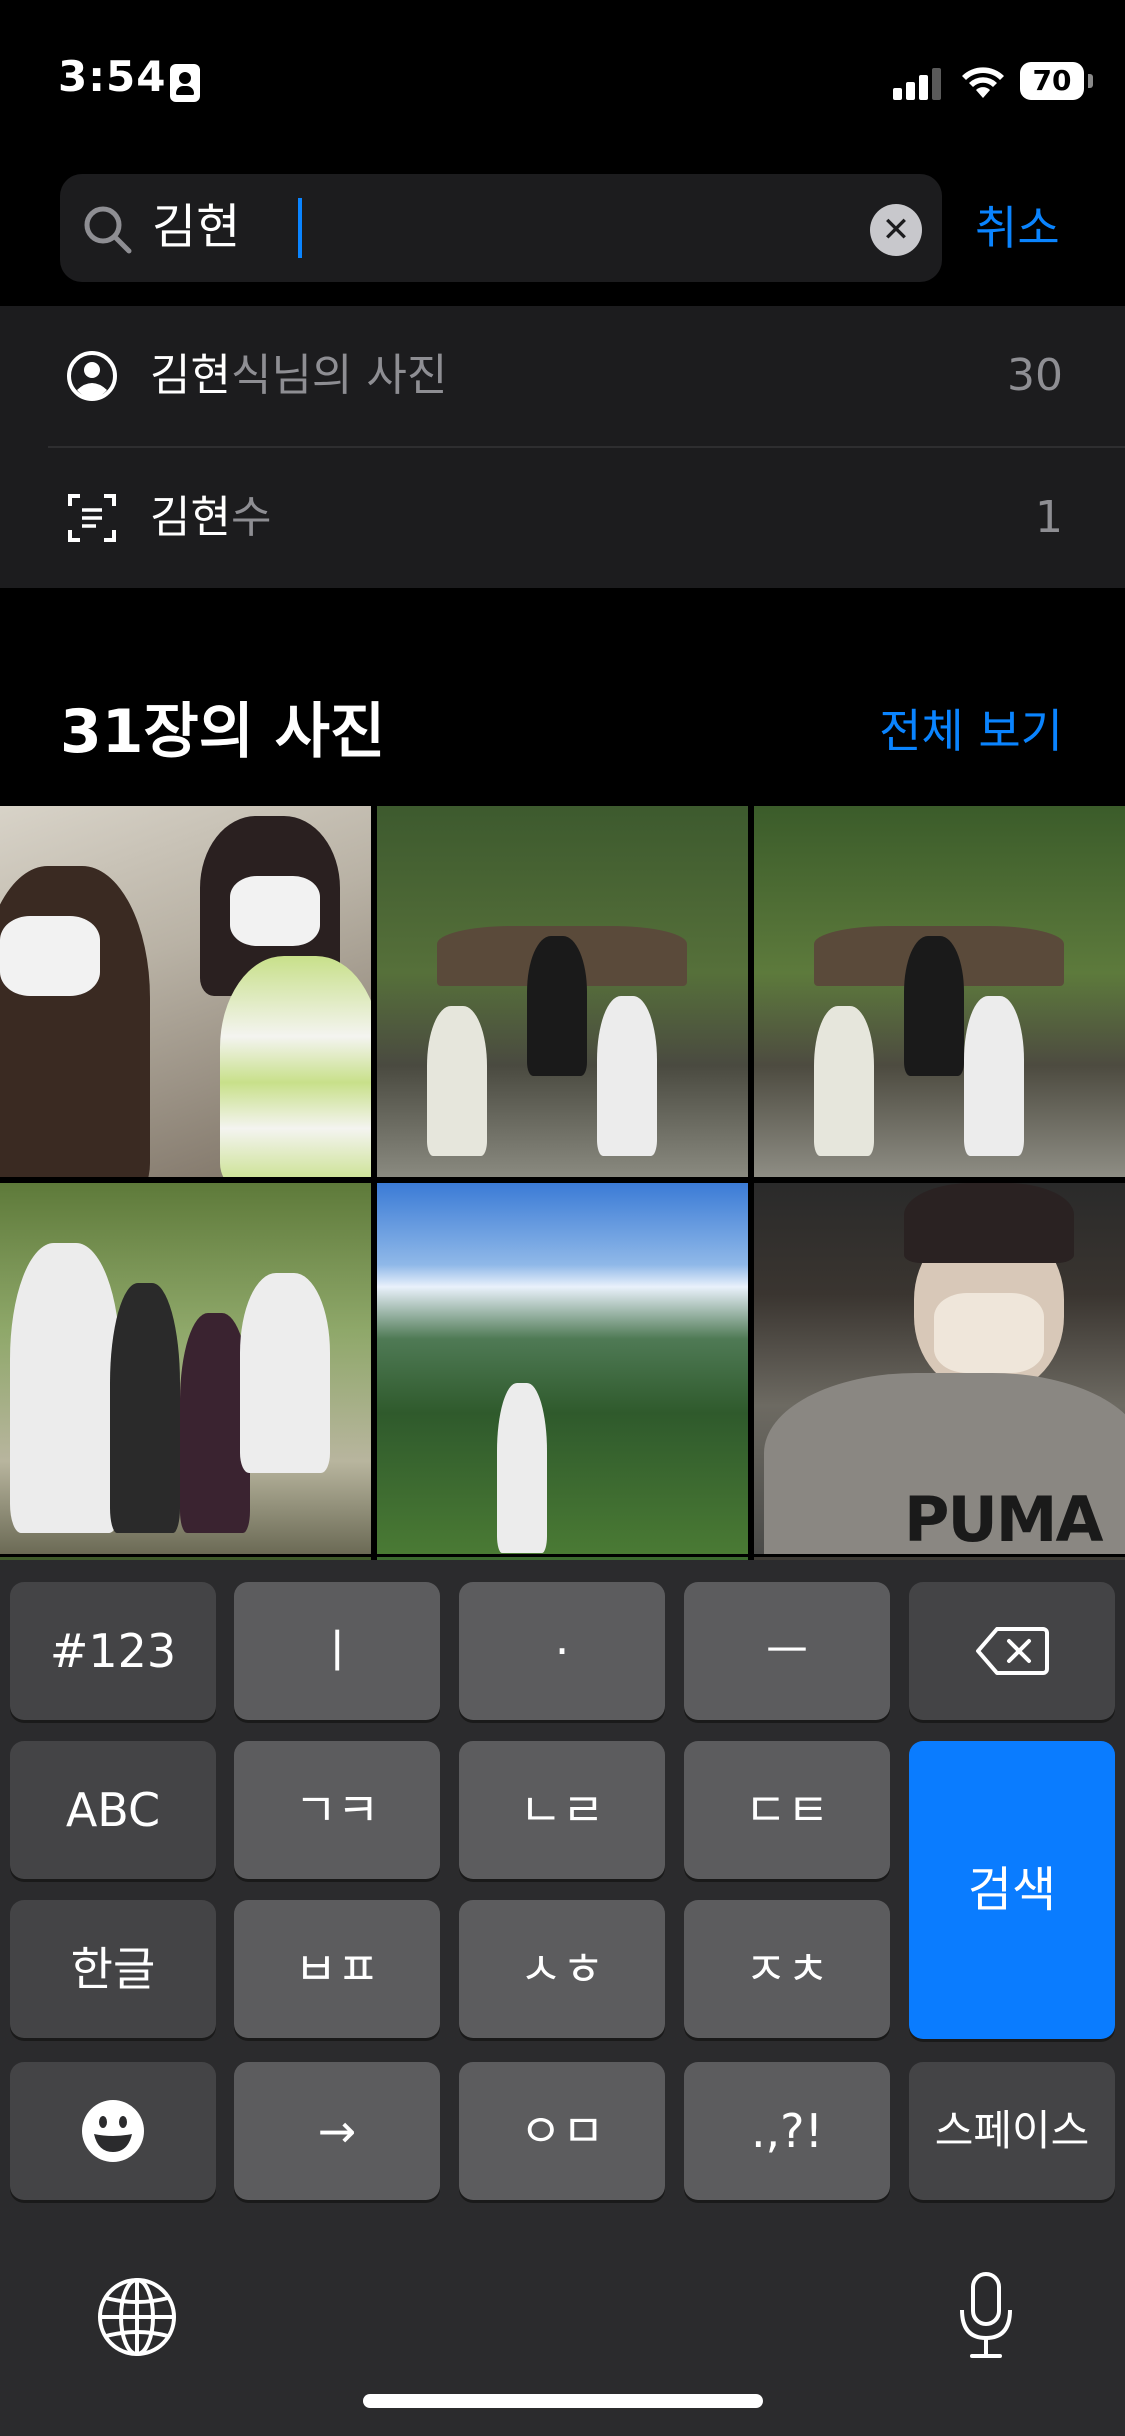 Image resolution: width=1125 pixels, height=2436 pixels. I want to click on suggestion-label: 김현수, so click(210, 518).